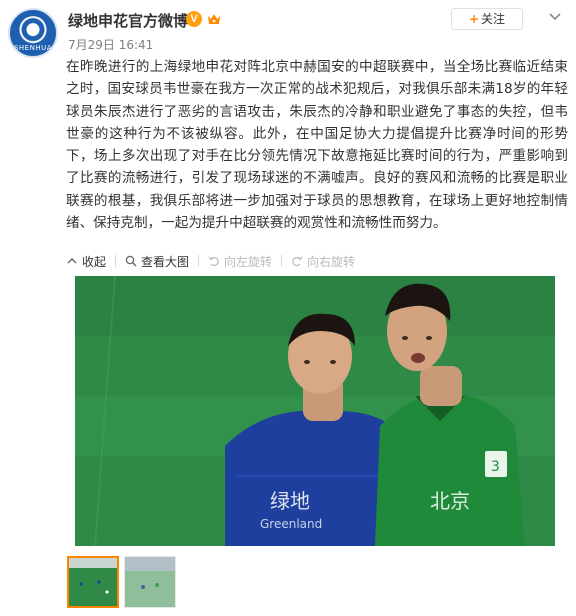  What do you see at coordinates (291, 524) in the screenshot?
I see `blue-jersey-sponsor-en: Greenland` at bounding box center [291, 524].